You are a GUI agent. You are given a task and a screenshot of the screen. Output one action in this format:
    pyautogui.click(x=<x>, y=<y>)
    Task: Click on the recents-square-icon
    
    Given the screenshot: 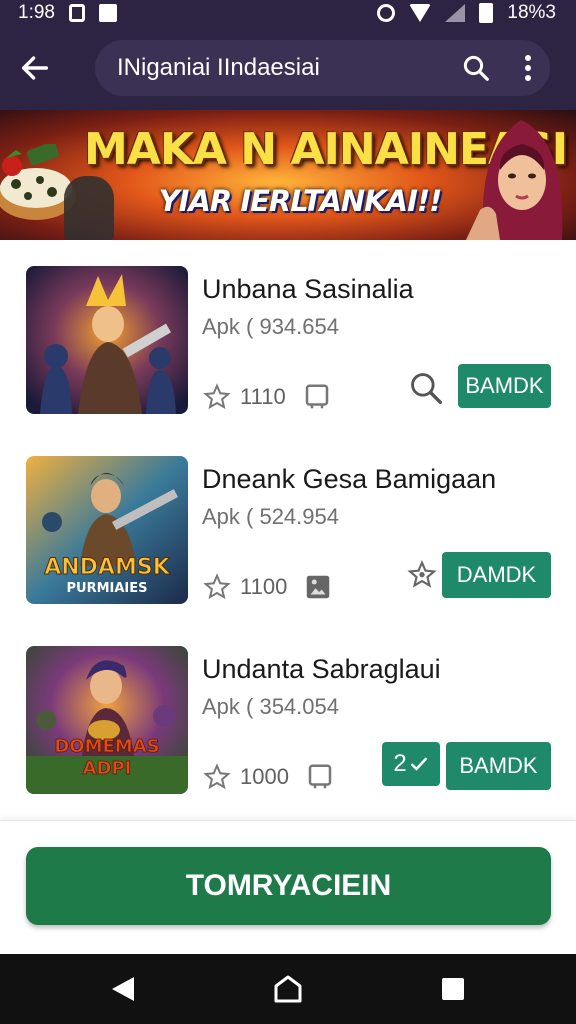 What is the action you would take?
    pyautogui.click(x=453, y=989)
    